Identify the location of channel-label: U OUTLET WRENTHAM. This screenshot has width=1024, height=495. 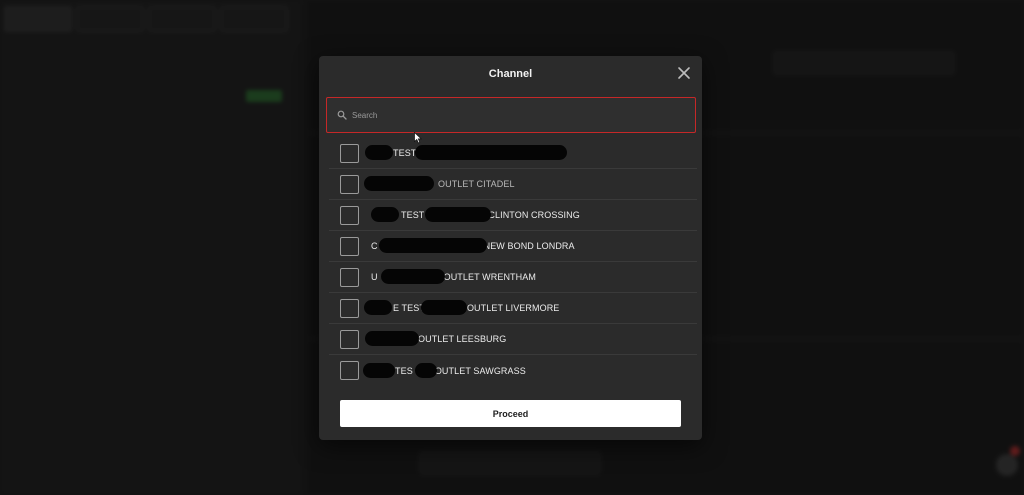
(452, 277).